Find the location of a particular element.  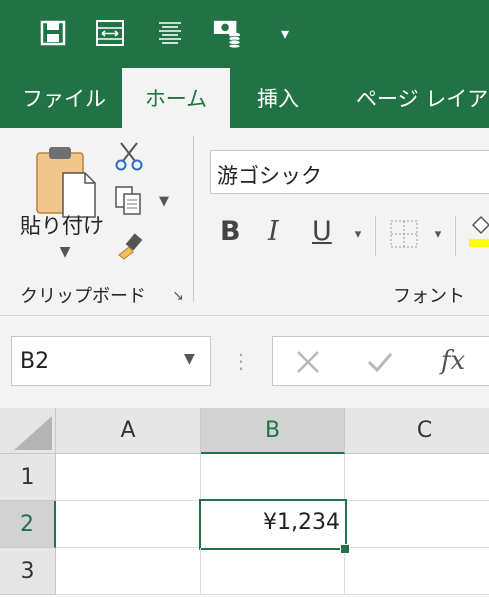

confirm-entry-icon is located at coordinates (380, 362).